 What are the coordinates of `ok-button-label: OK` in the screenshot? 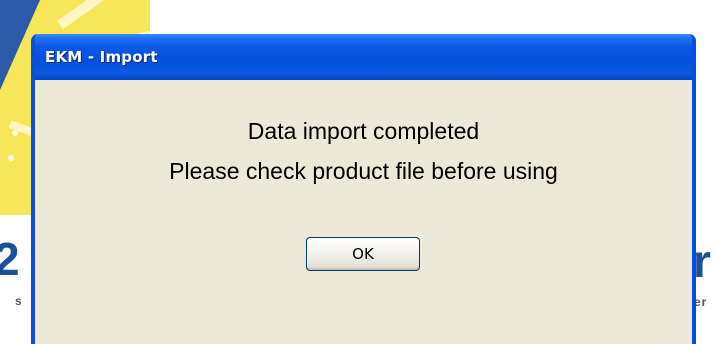 It's located at (363, 254).